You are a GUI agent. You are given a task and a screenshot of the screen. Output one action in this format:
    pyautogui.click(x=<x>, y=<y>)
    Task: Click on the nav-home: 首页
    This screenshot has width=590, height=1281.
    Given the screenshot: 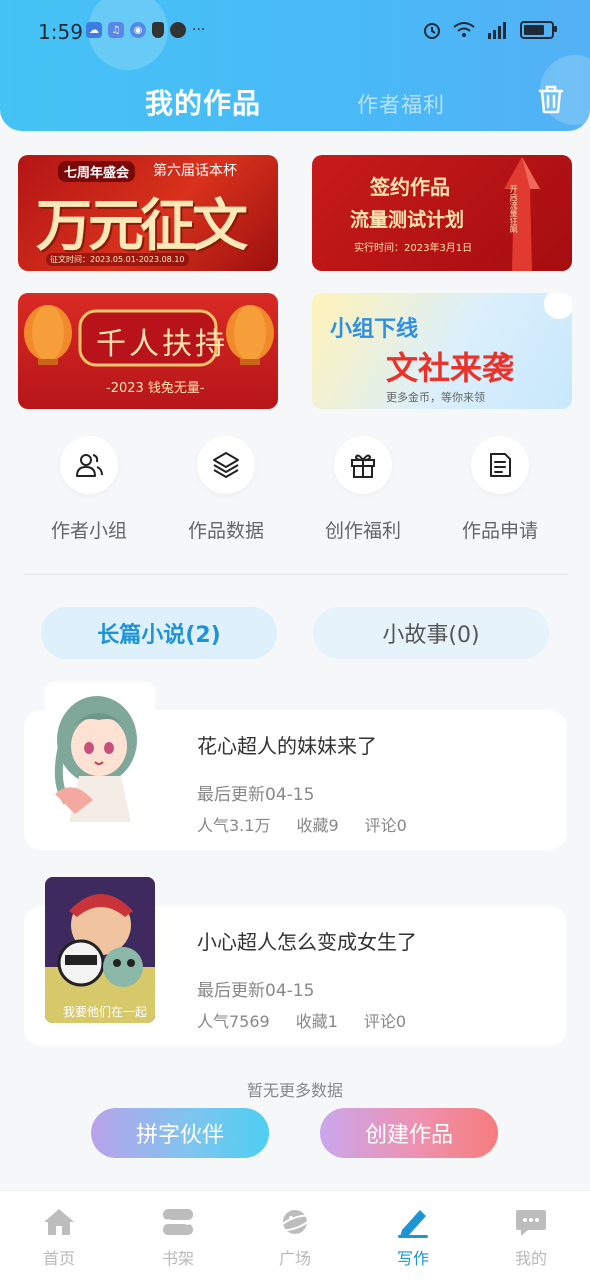 What is the action you would take?
    pyautogui.click(x=59, y=1237)
    